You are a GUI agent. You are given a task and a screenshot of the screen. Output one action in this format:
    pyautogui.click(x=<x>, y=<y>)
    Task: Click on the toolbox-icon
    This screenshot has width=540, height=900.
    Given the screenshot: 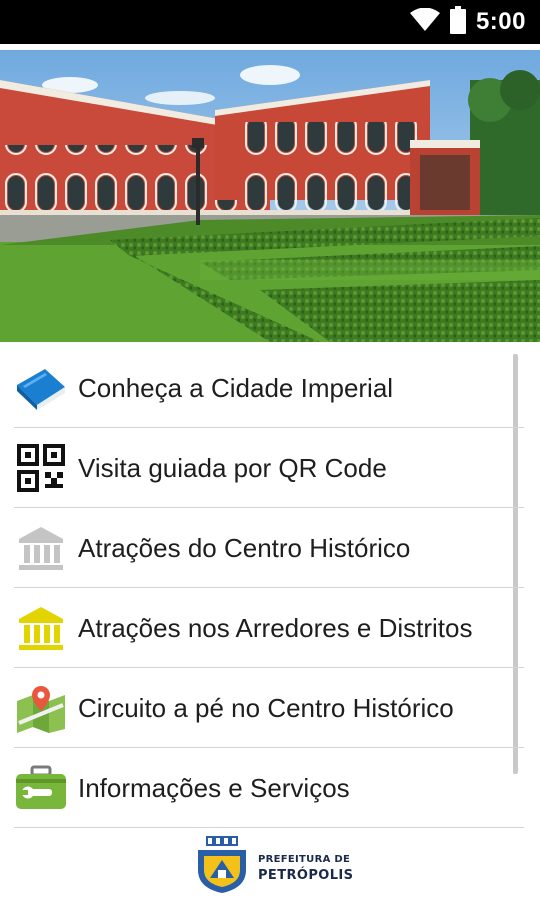 What is the action you would take?
    pyautogui.click(x=41, y=788)
    